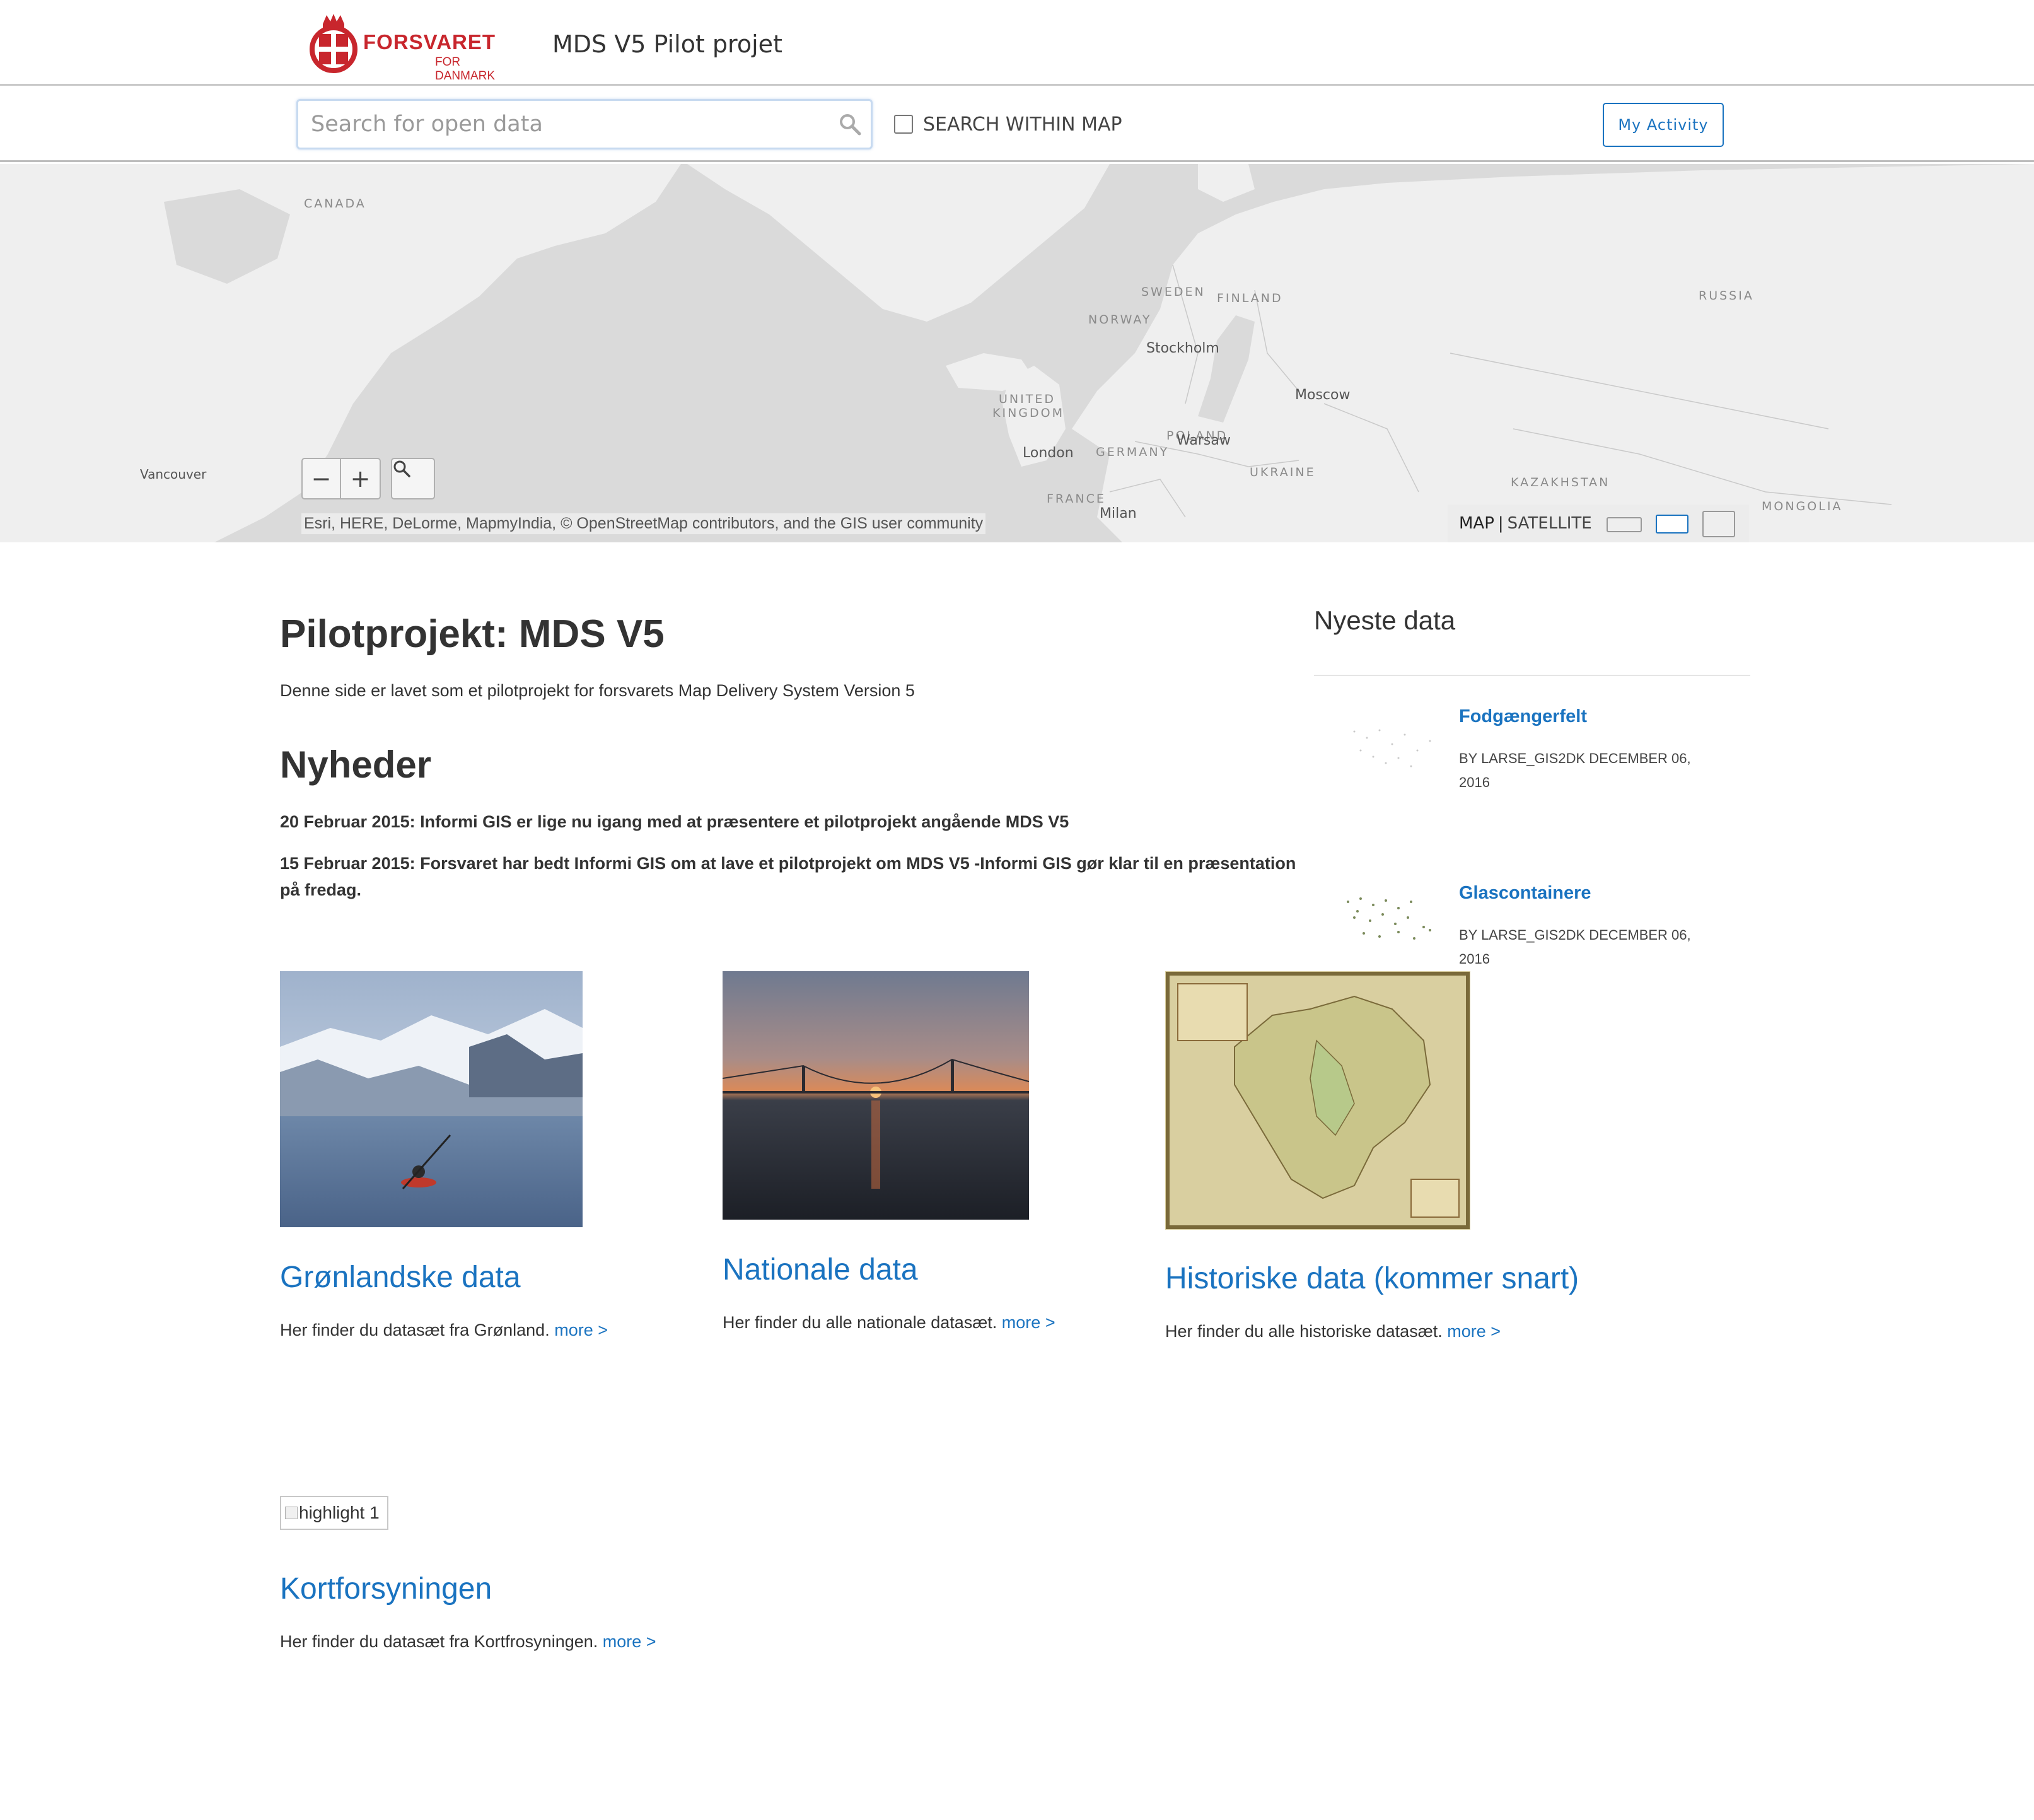  Describe the element at coordinates (401, 468) in the screenshot. I see `magnifier-icon` at that location.